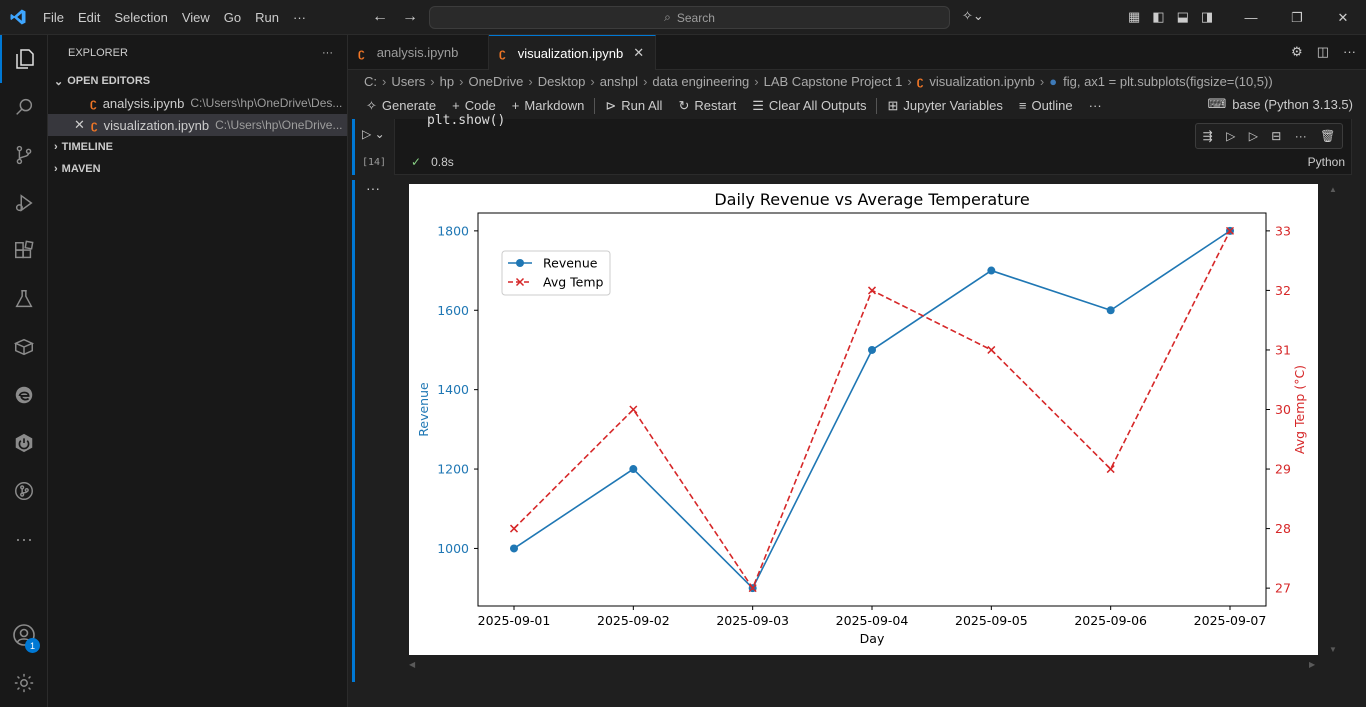 The image size is (1366, 707). I want to click on notebook-icon: ʗ, so click(93, 103).